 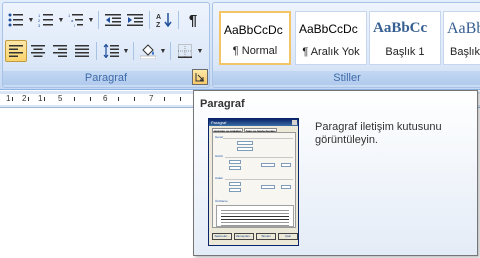 I want to click on paragraph-row-2: ▼ ▼ ▼, so click(x=104, y=51).